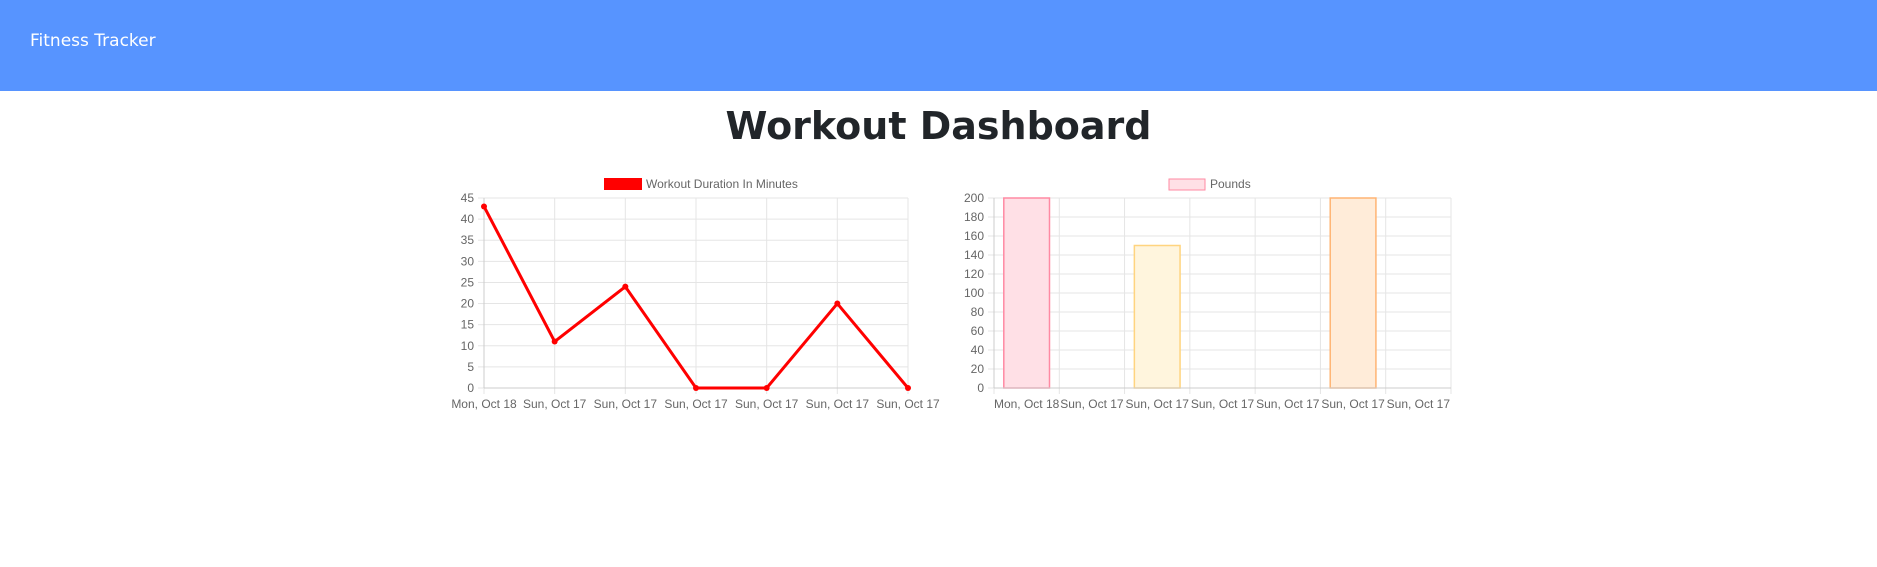  I want to click on y-tick-label: 140, so click(974, 255).